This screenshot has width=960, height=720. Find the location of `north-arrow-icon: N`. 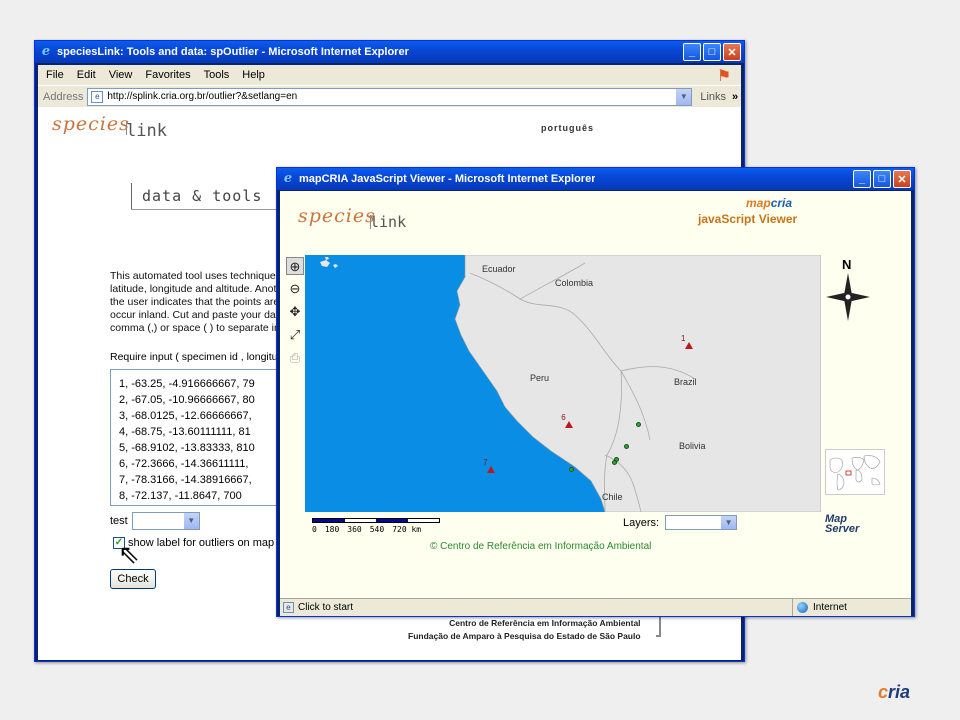

north-arrow-icon: N is located at coordinates (848, 289).